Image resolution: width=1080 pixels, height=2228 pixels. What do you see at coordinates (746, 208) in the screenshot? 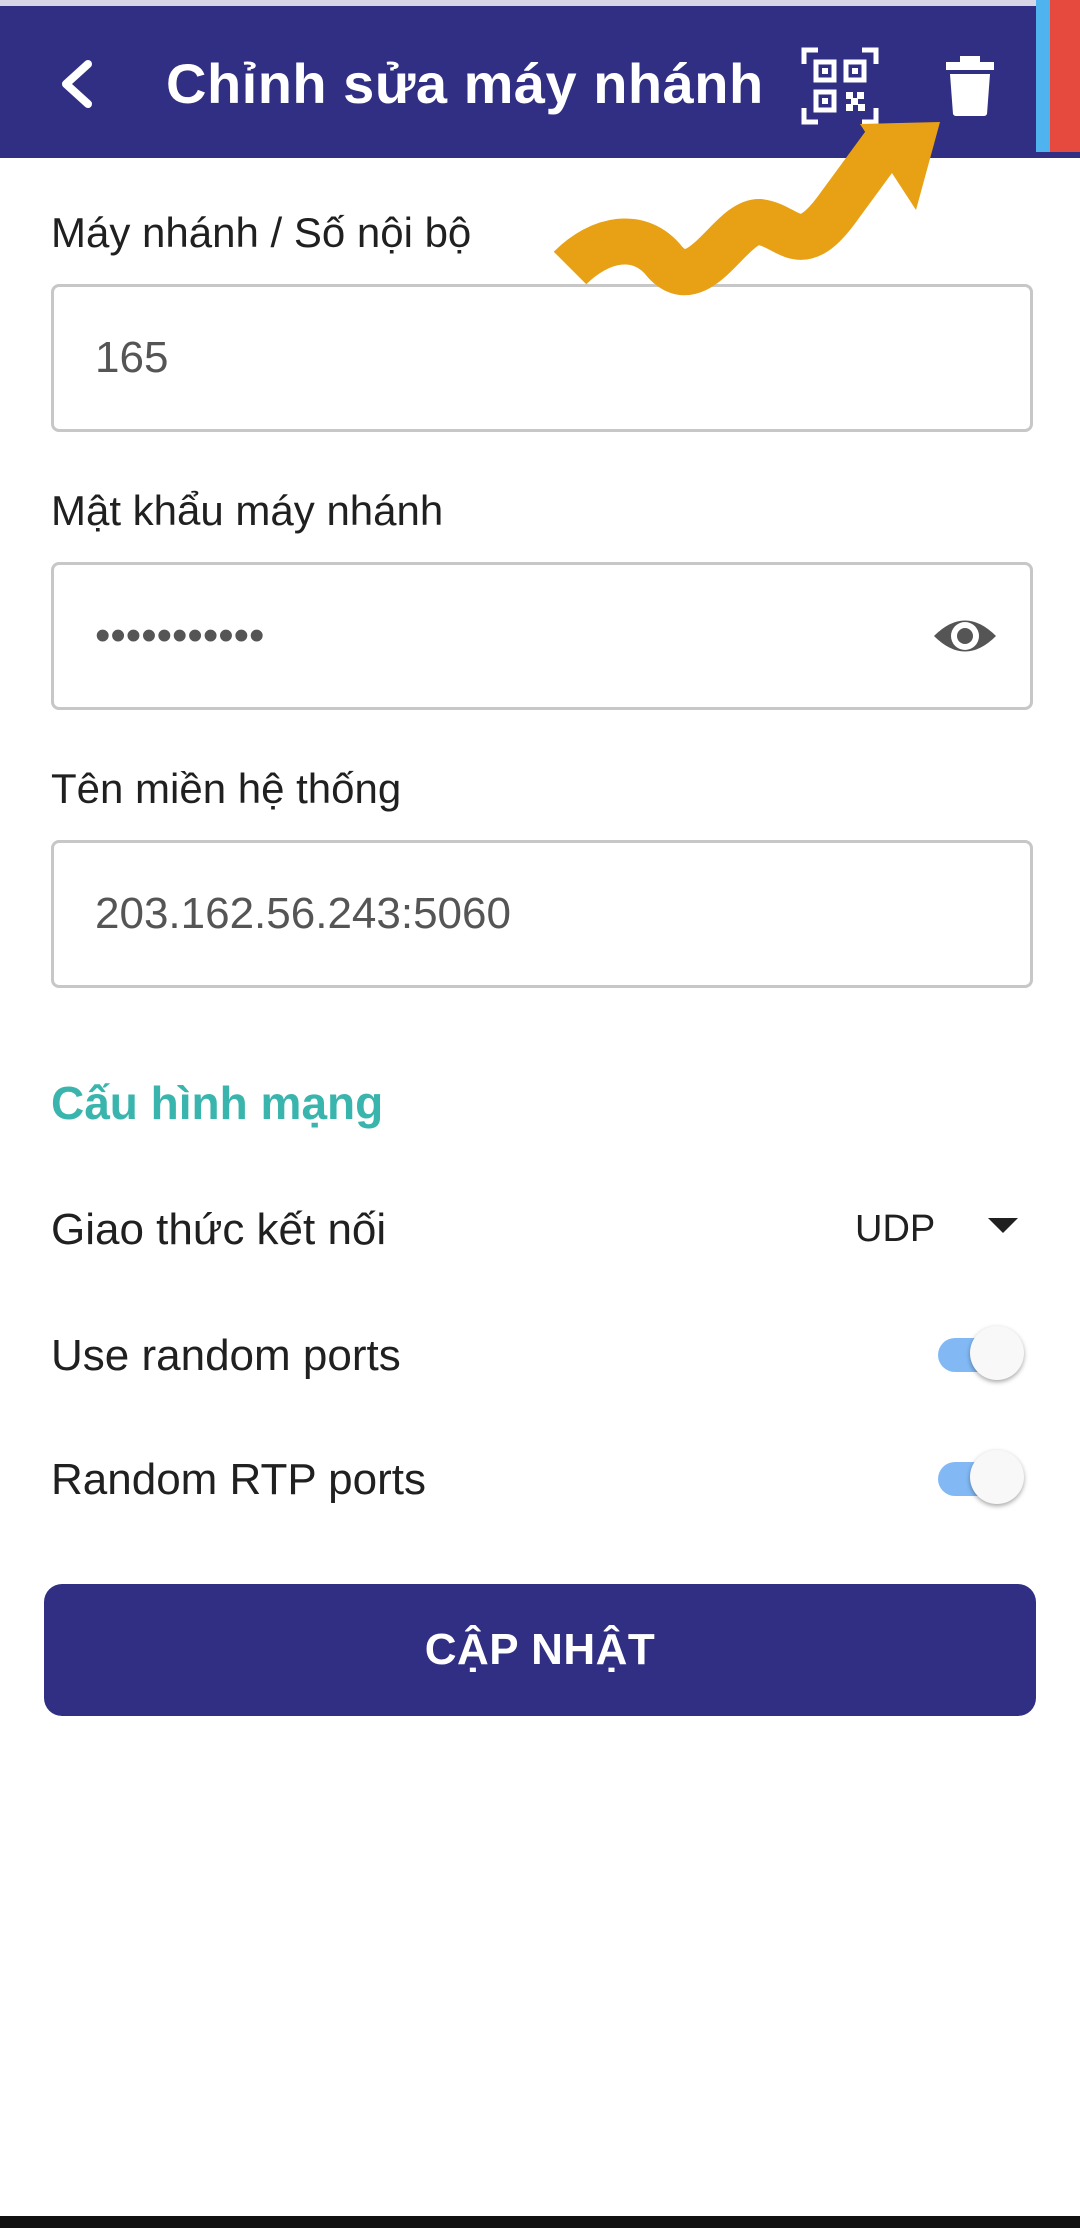
I see `annotation-arrow-icon` at bounding box center [746, 208].